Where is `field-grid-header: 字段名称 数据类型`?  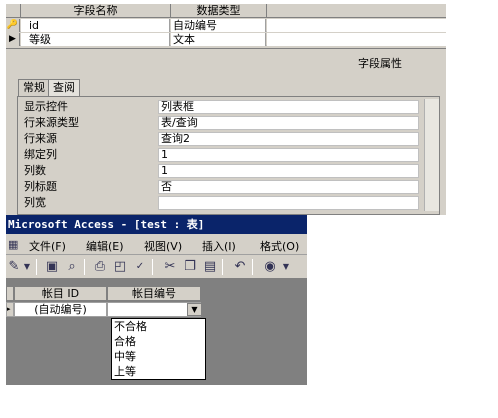
field-grid-header: 字段名称 数据类型 is located at coordinates (226, 11).